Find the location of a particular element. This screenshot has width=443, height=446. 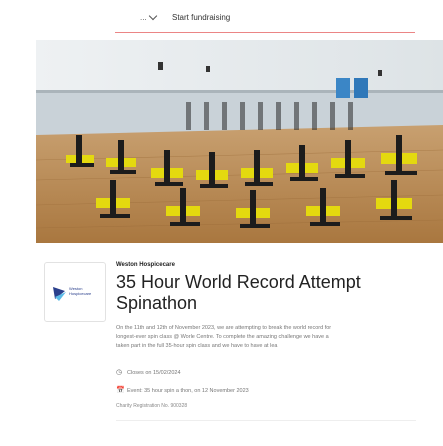

start-fundraising-link: Start fundraising is located at coordinates (201, 17).